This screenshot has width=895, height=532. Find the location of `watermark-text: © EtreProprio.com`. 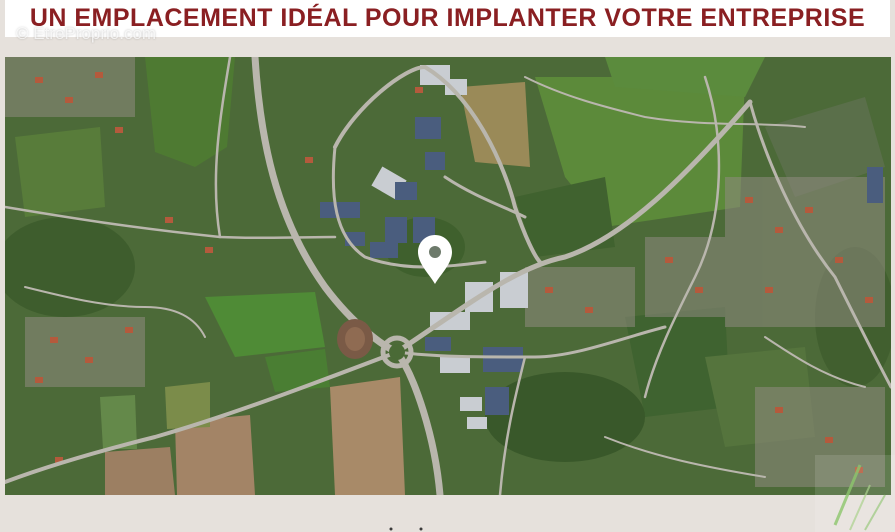

watermark-text: © EtreProprio.com is located at coordinates (86, 33).